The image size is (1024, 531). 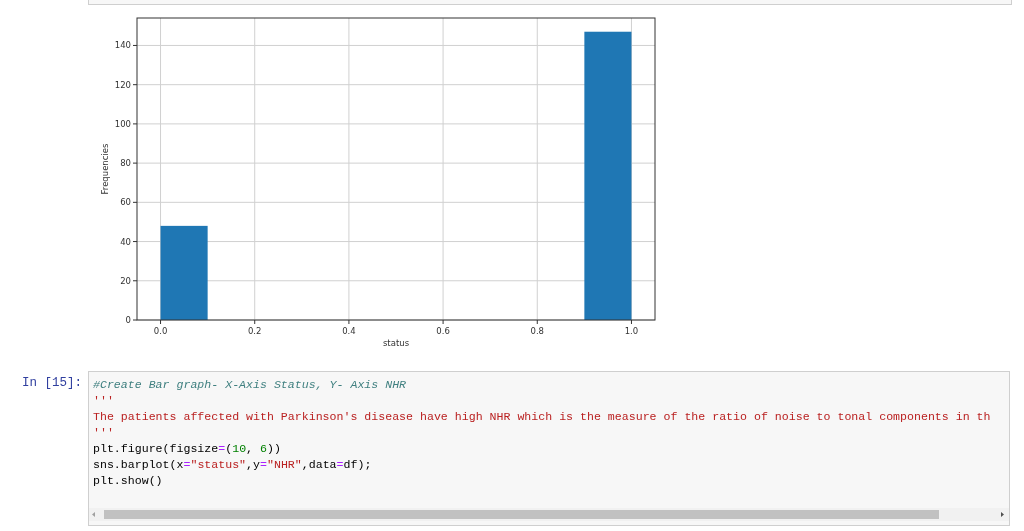 I want to click on y-tick-label: 140, so click(x=122, y=45).